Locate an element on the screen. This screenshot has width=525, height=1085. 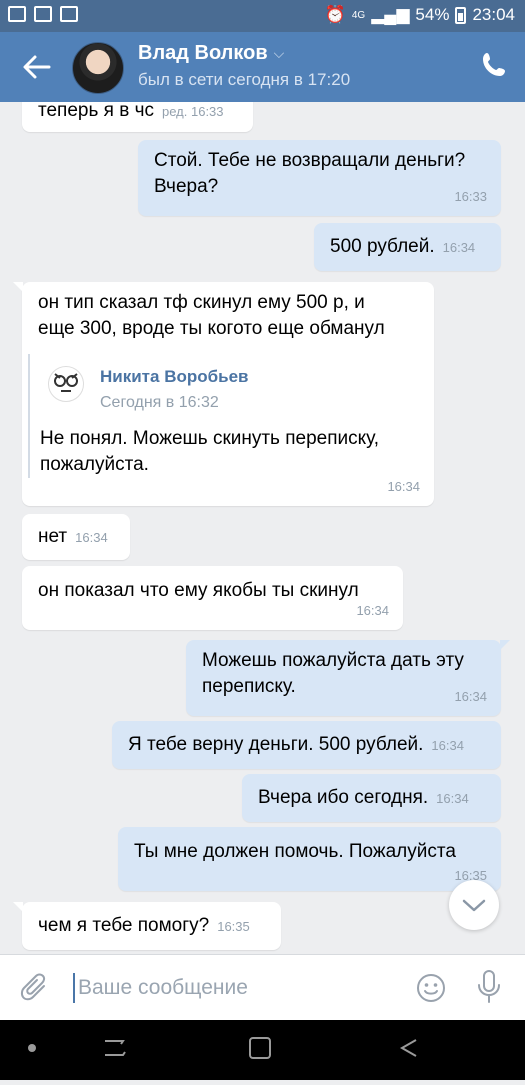
status-right: ⏰ 4G ▂▄▆ 54% 23:04 is located at coordinates (420, 15).